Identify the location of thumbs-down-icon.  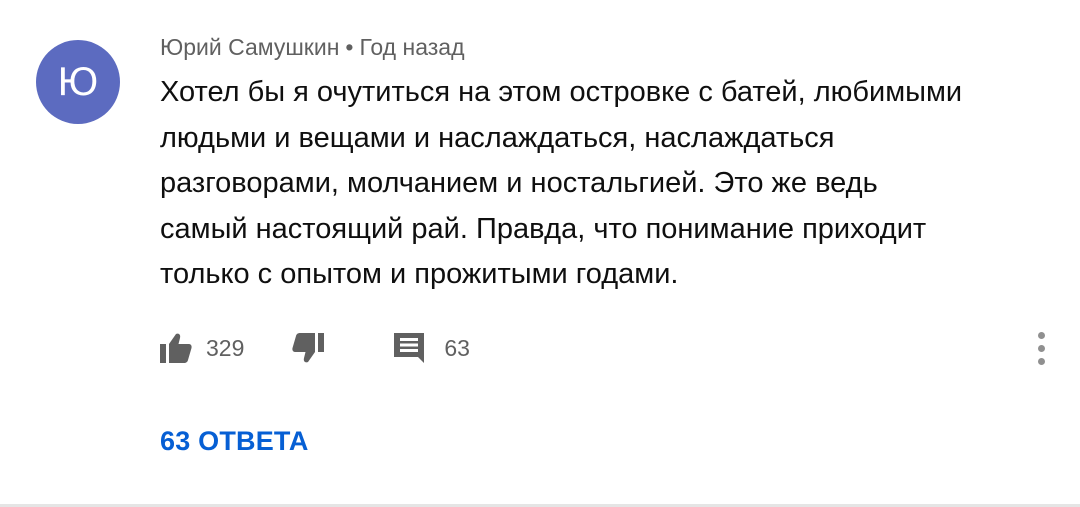
(308, 348).